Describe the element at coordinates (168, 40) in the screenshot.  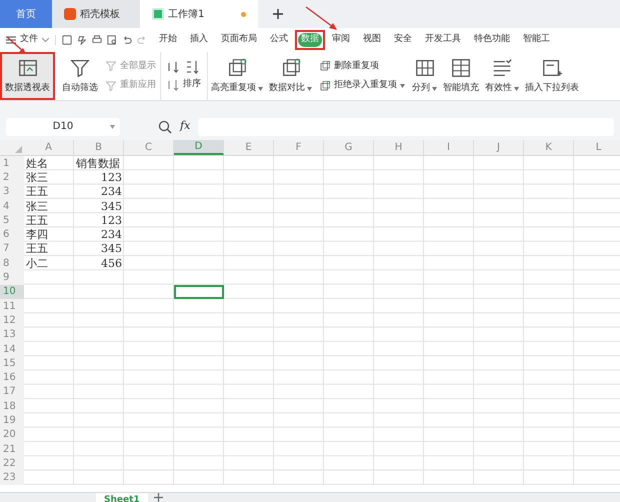
I see `ribbon-tab: 开始` at that location.